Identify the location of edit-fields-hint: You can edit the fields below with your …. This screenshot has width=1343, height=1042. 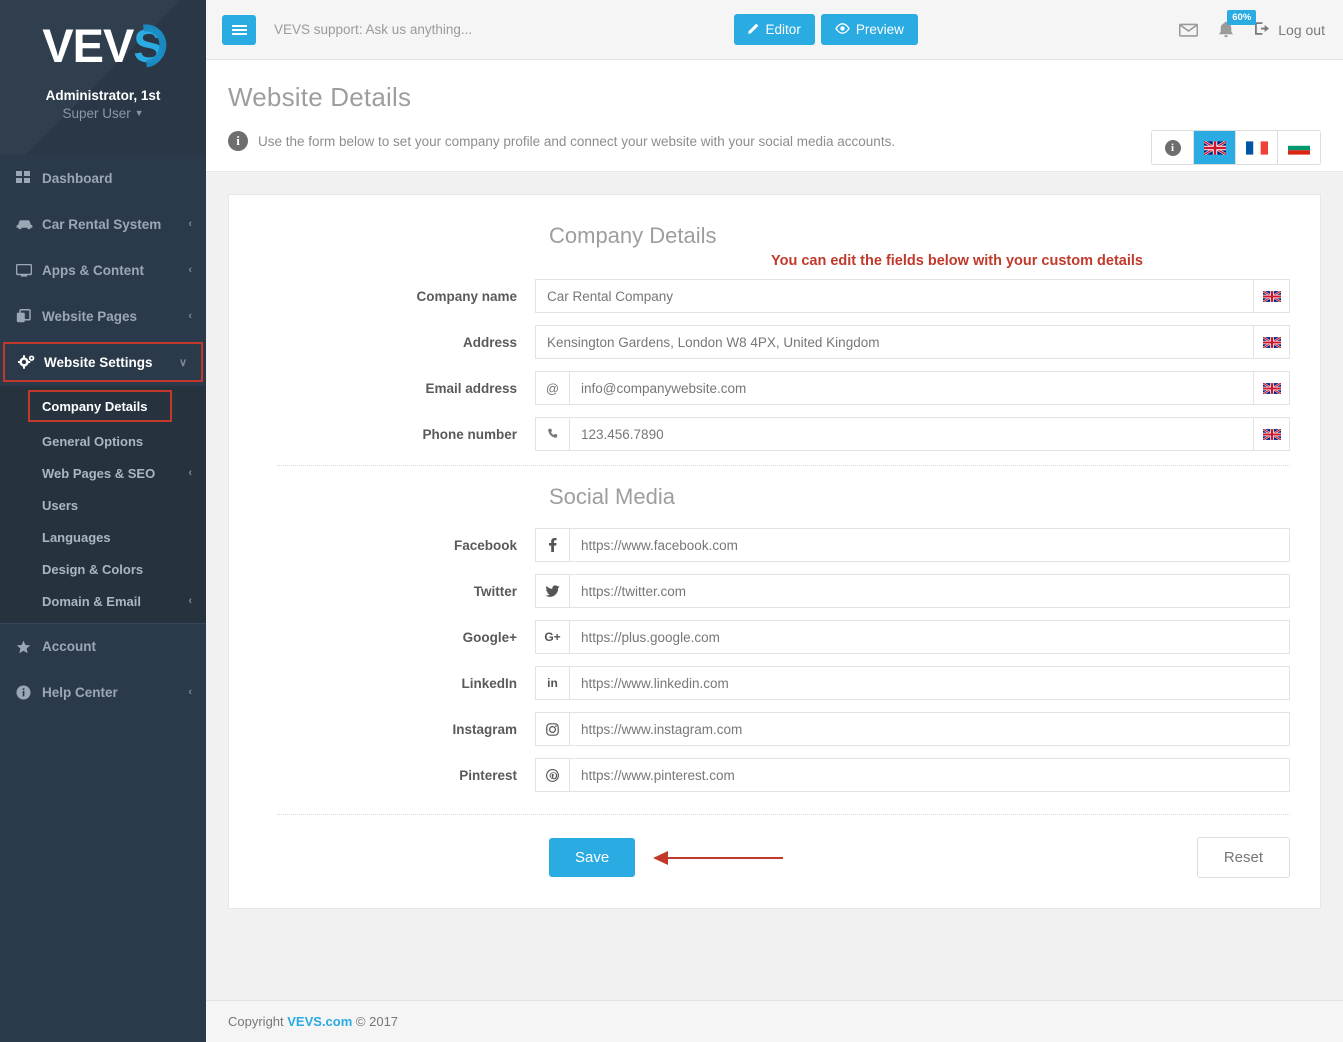
(957, 261).